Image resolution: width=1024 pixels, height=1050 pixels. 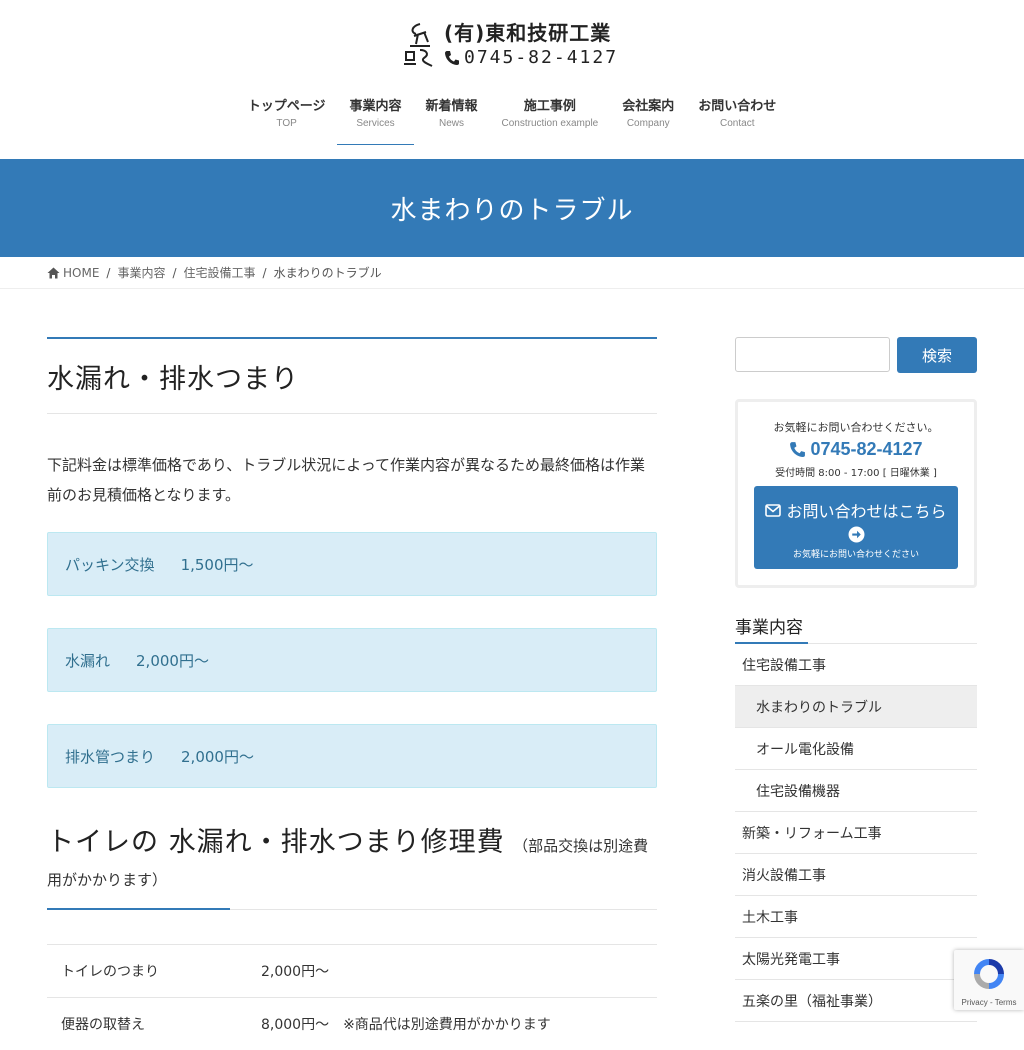 I want to click on logo-mark-icon, so click(x=418, y=45).